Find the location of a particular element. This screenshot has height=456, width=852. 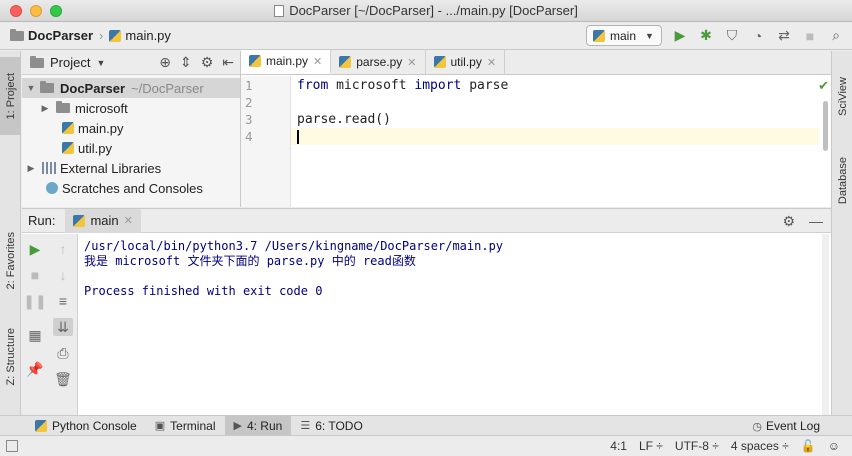

trash-icon: 🗑 is located at coordinates (63, 379).